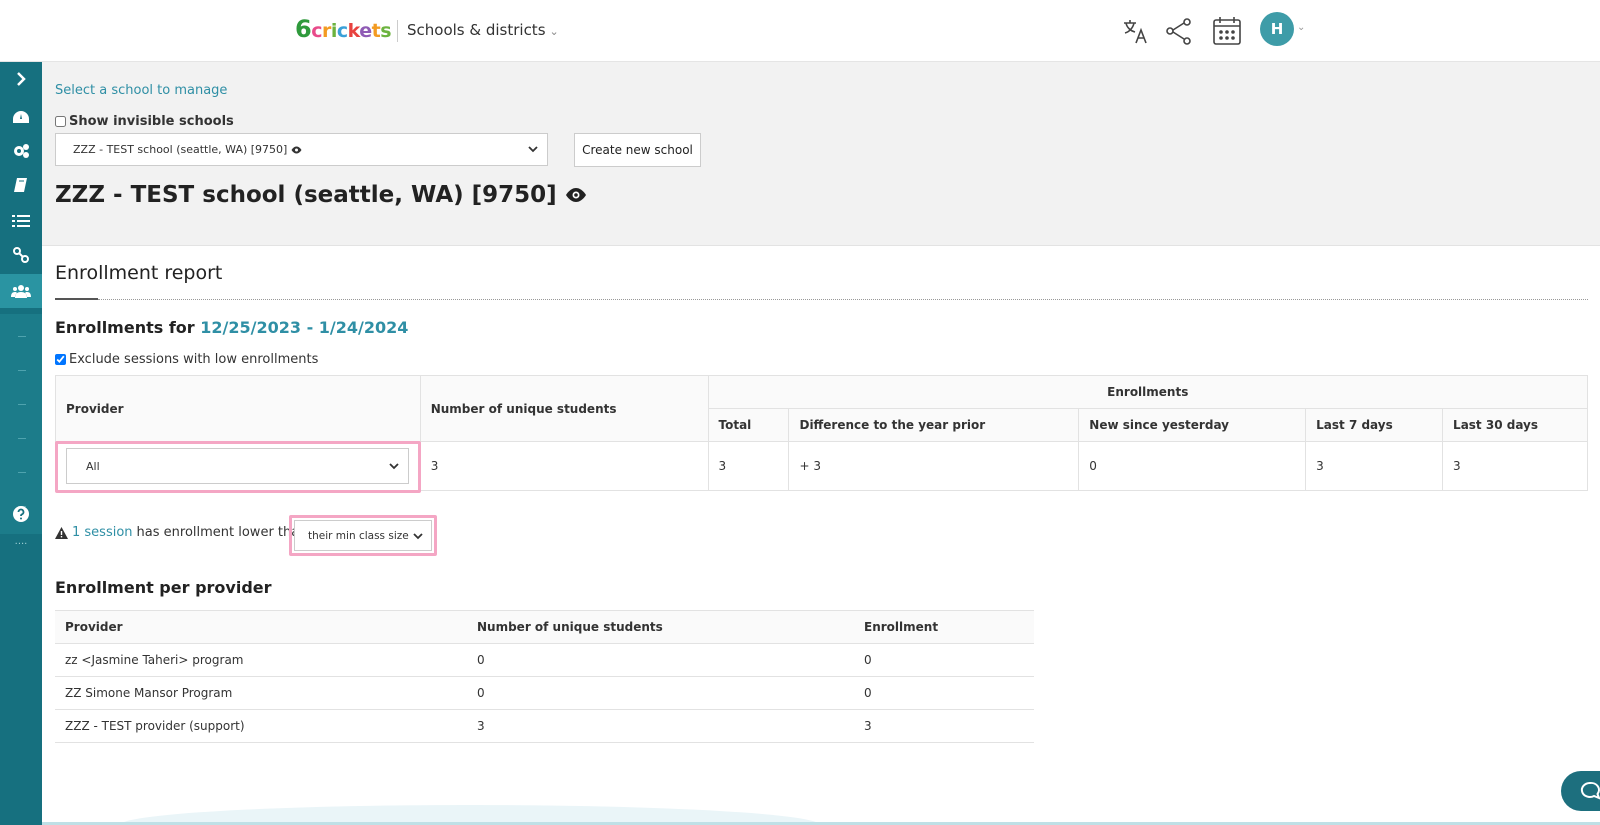 The height and width of the screenshot is (825, 1600). What do you see at coordinates (748, 466) in the screenshot?
I see `cell-total: 3` at bounding box center [748, 466].